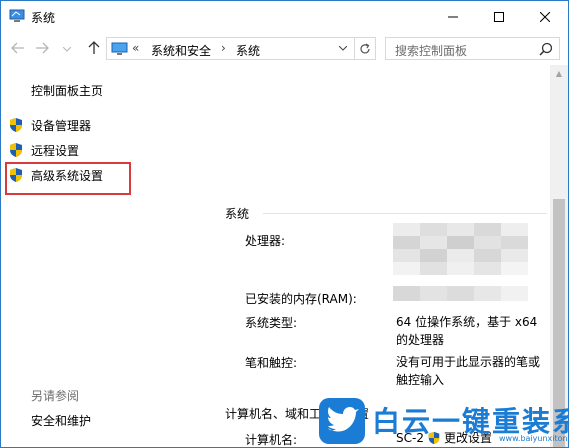 The image size is (569, 448). What do you see at coordinates (61, 420) in the screenshot?
I see `security-maintenance-link: 安全和维护` at bounding box center [61, 420].